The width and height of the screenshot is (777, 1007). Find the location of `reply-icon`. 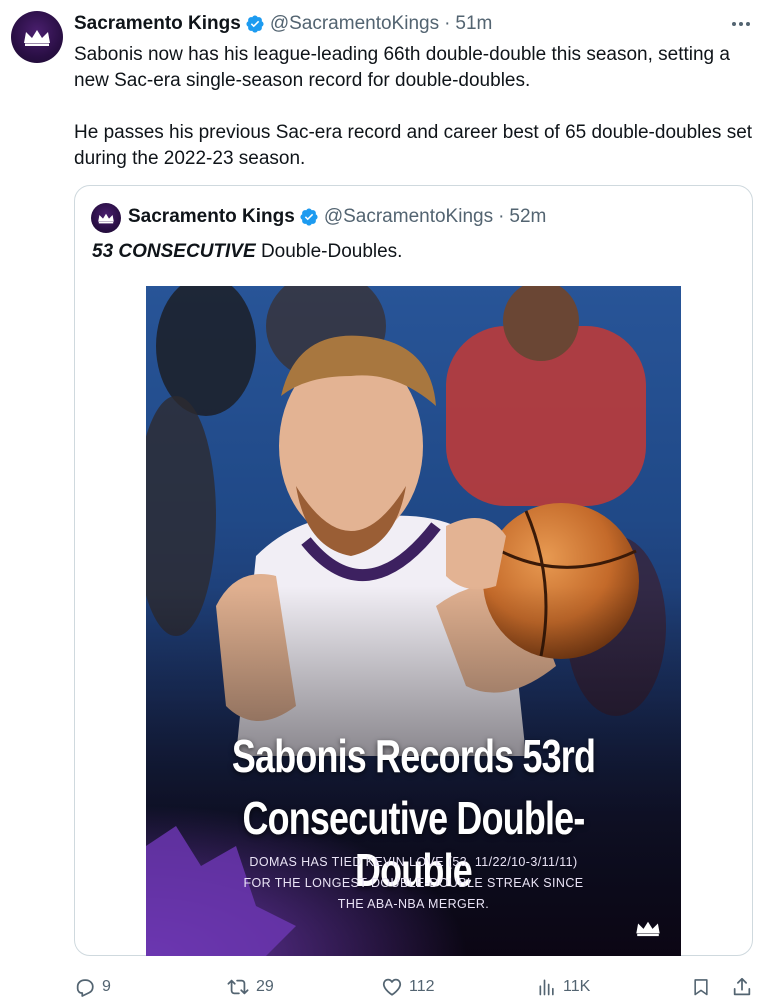

reply-icon is located at coordinates (85, 988).